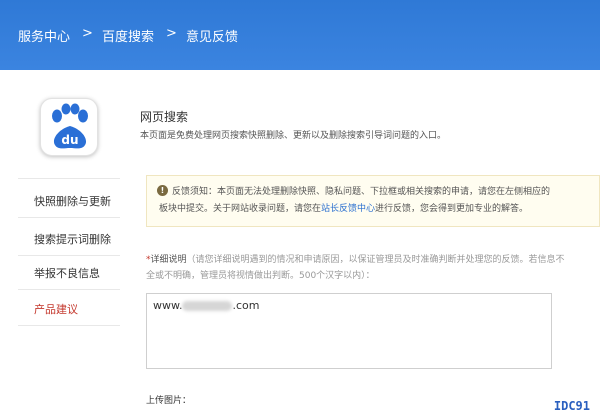 The width and height of the screenshot is (600, 415). What do you see at coordinates (128, 35) in the screenshot?
I see `breadcrumb-baidu-search: 百度搜索` at bounding box center [128, 35].